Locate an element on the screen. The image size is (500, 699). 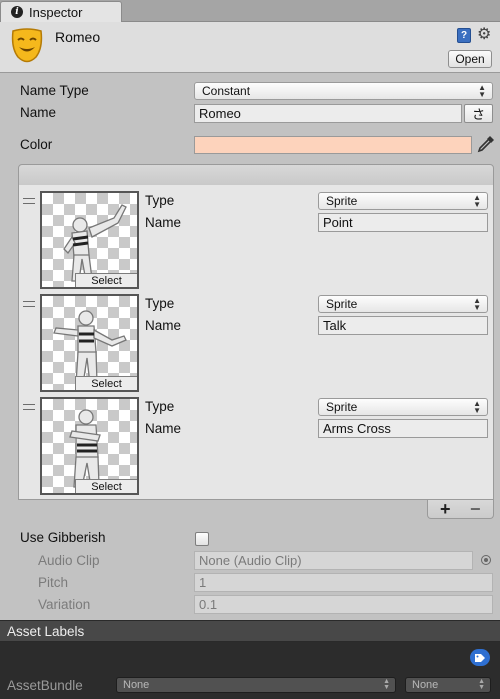
inspector-header: Romeo ? ⚙ Open is located at coordinates (250, 47).